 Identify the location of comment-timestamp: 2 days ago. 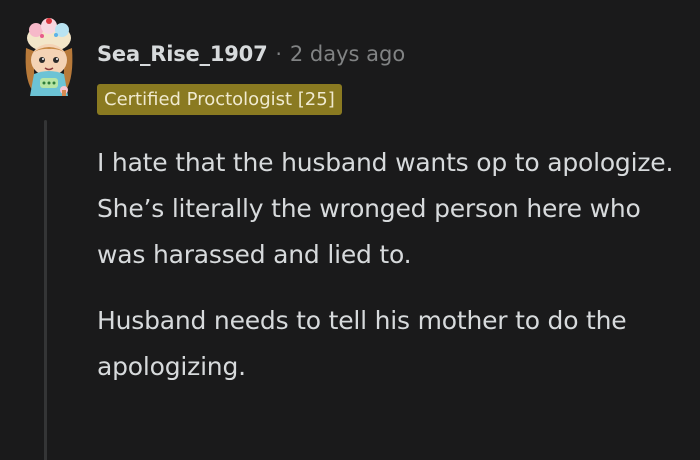
(347, 54).